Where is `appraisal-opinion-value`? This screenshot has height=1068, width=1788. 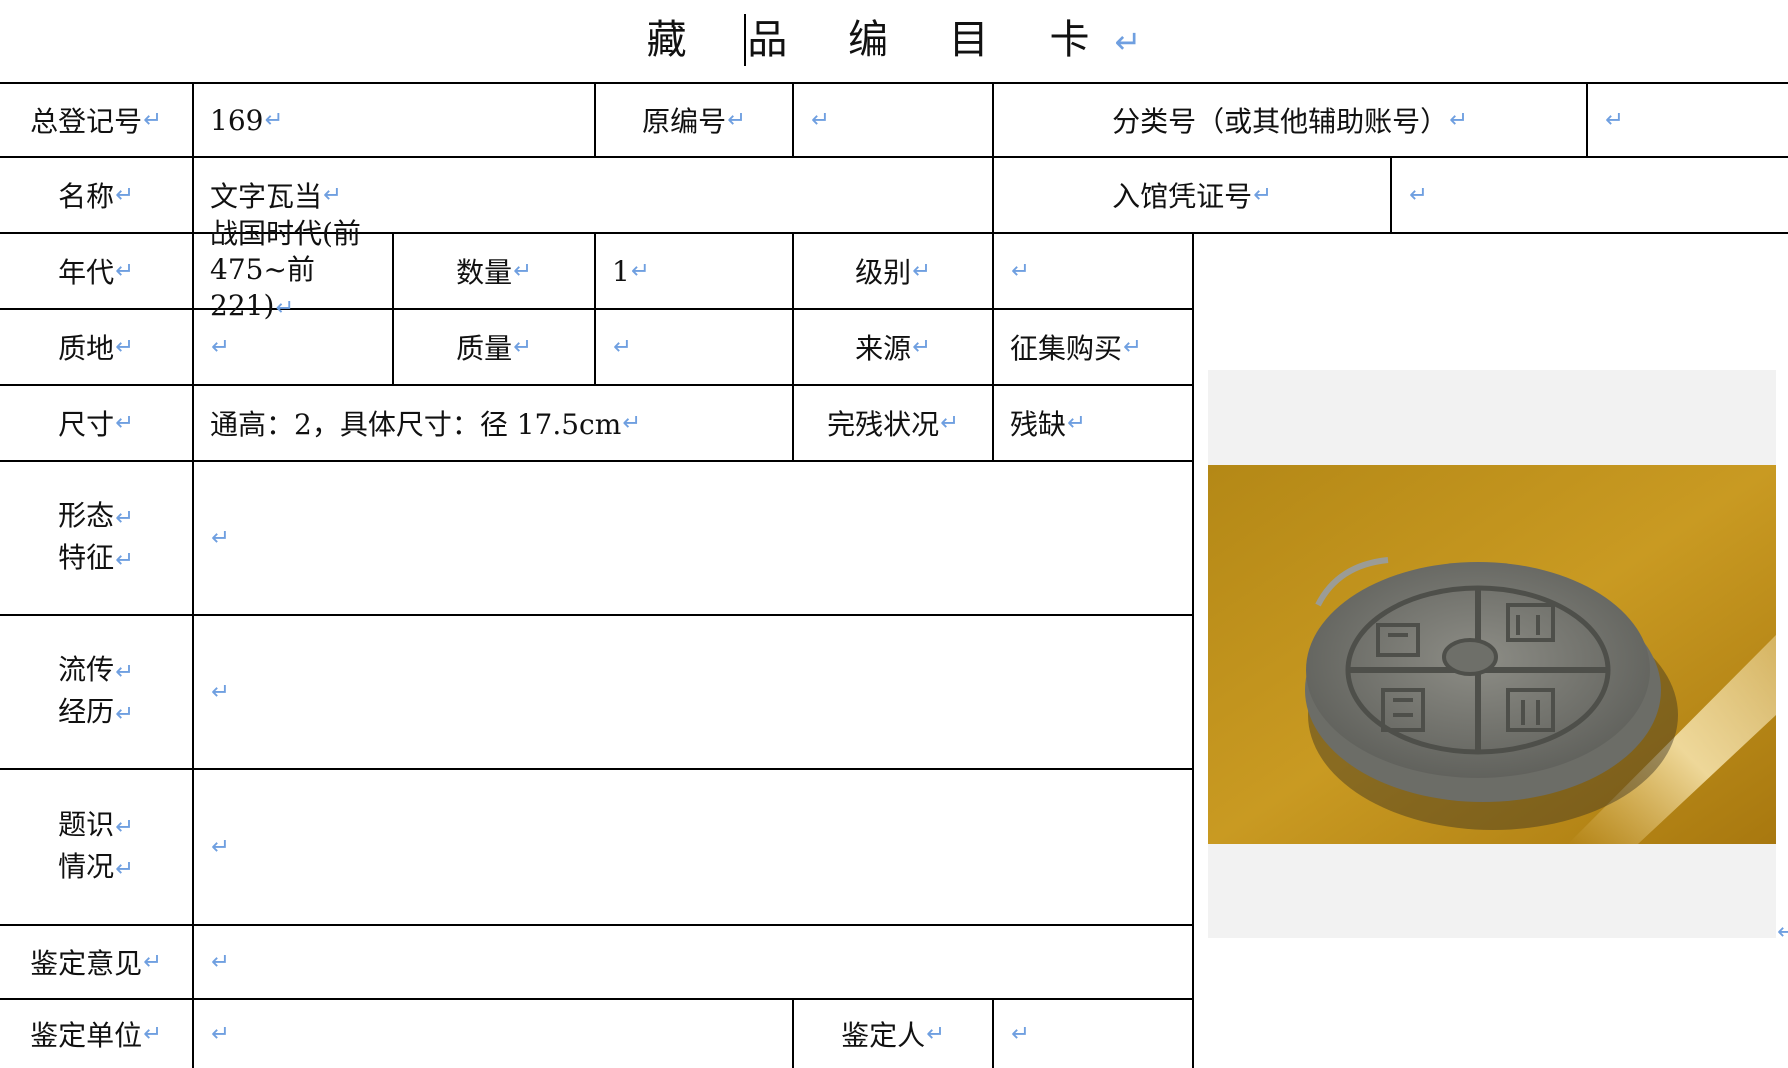
appraisal-opinion-value is located at coordinates (693, 962).